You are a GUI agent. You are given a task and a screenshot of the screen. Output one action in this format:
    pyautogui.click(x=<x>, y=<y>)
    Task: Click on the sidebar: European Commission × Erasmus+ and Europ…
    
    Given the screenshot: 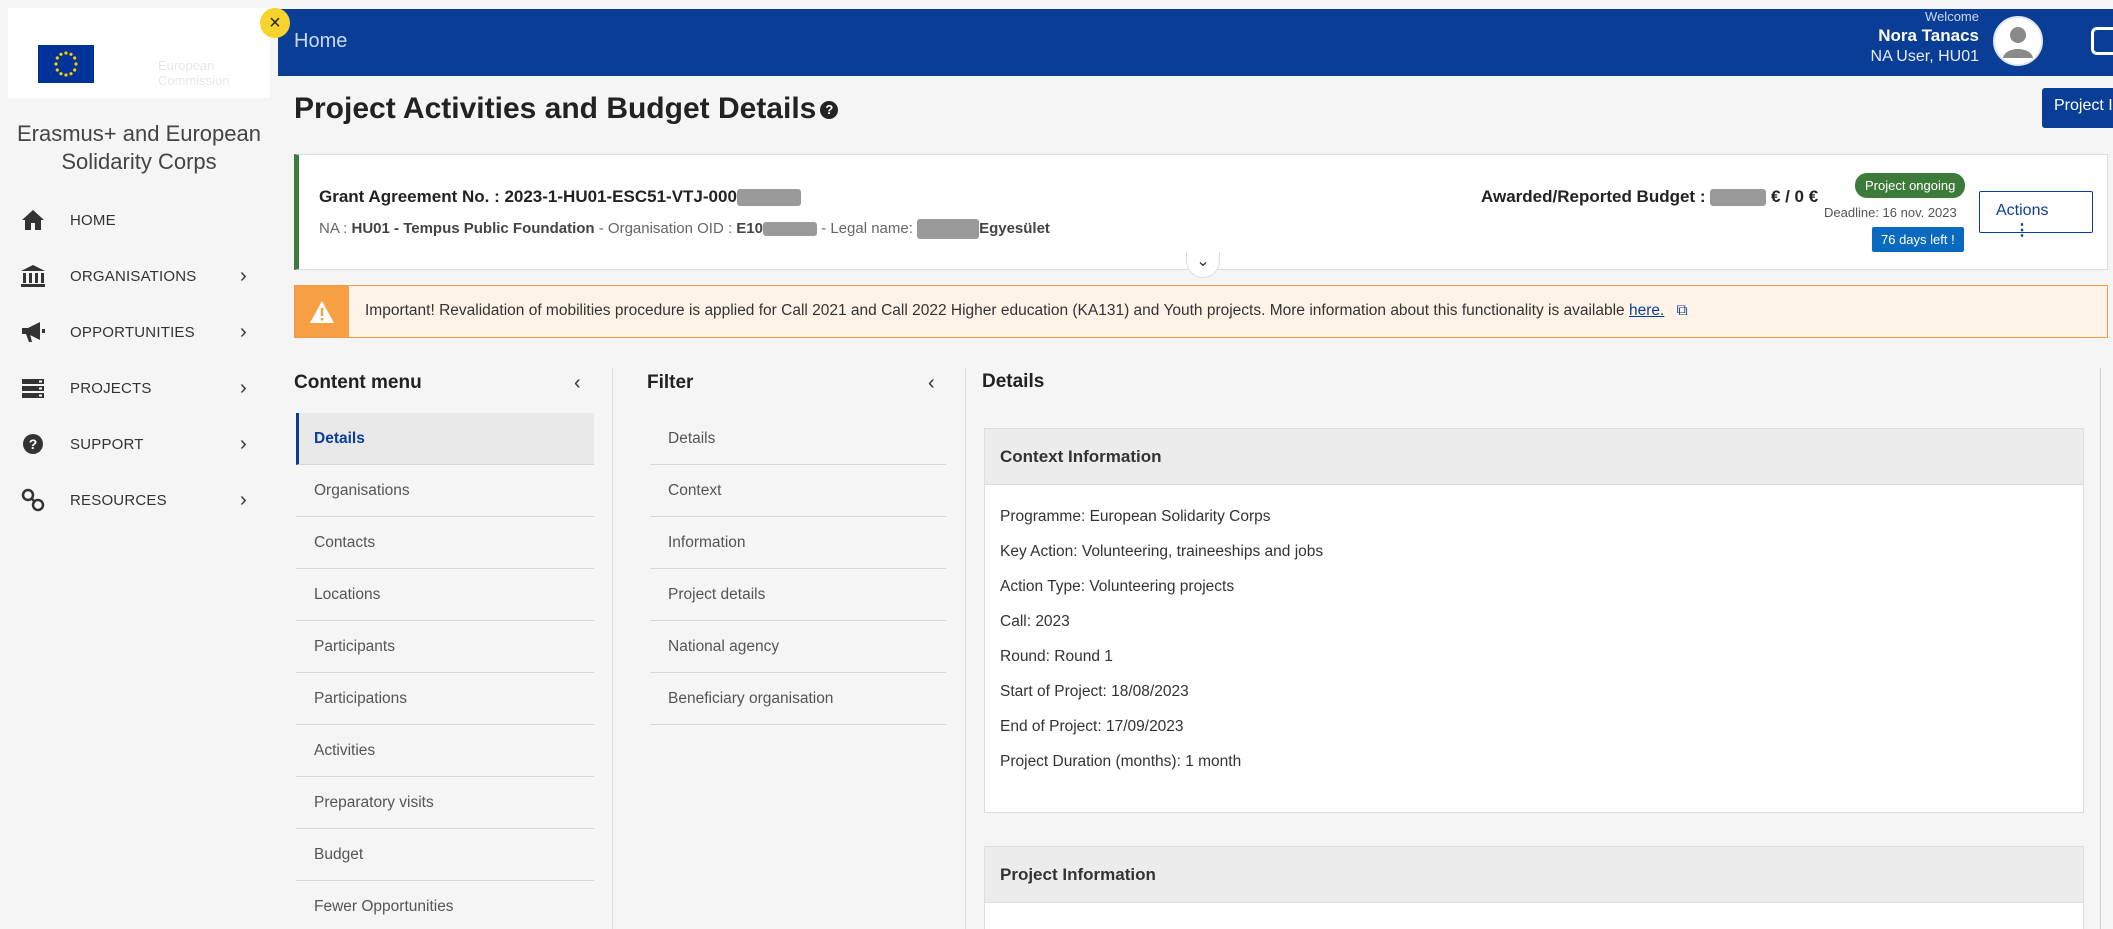 What is the action you would take?
    pyautogui.click(x=145, y=464)
    